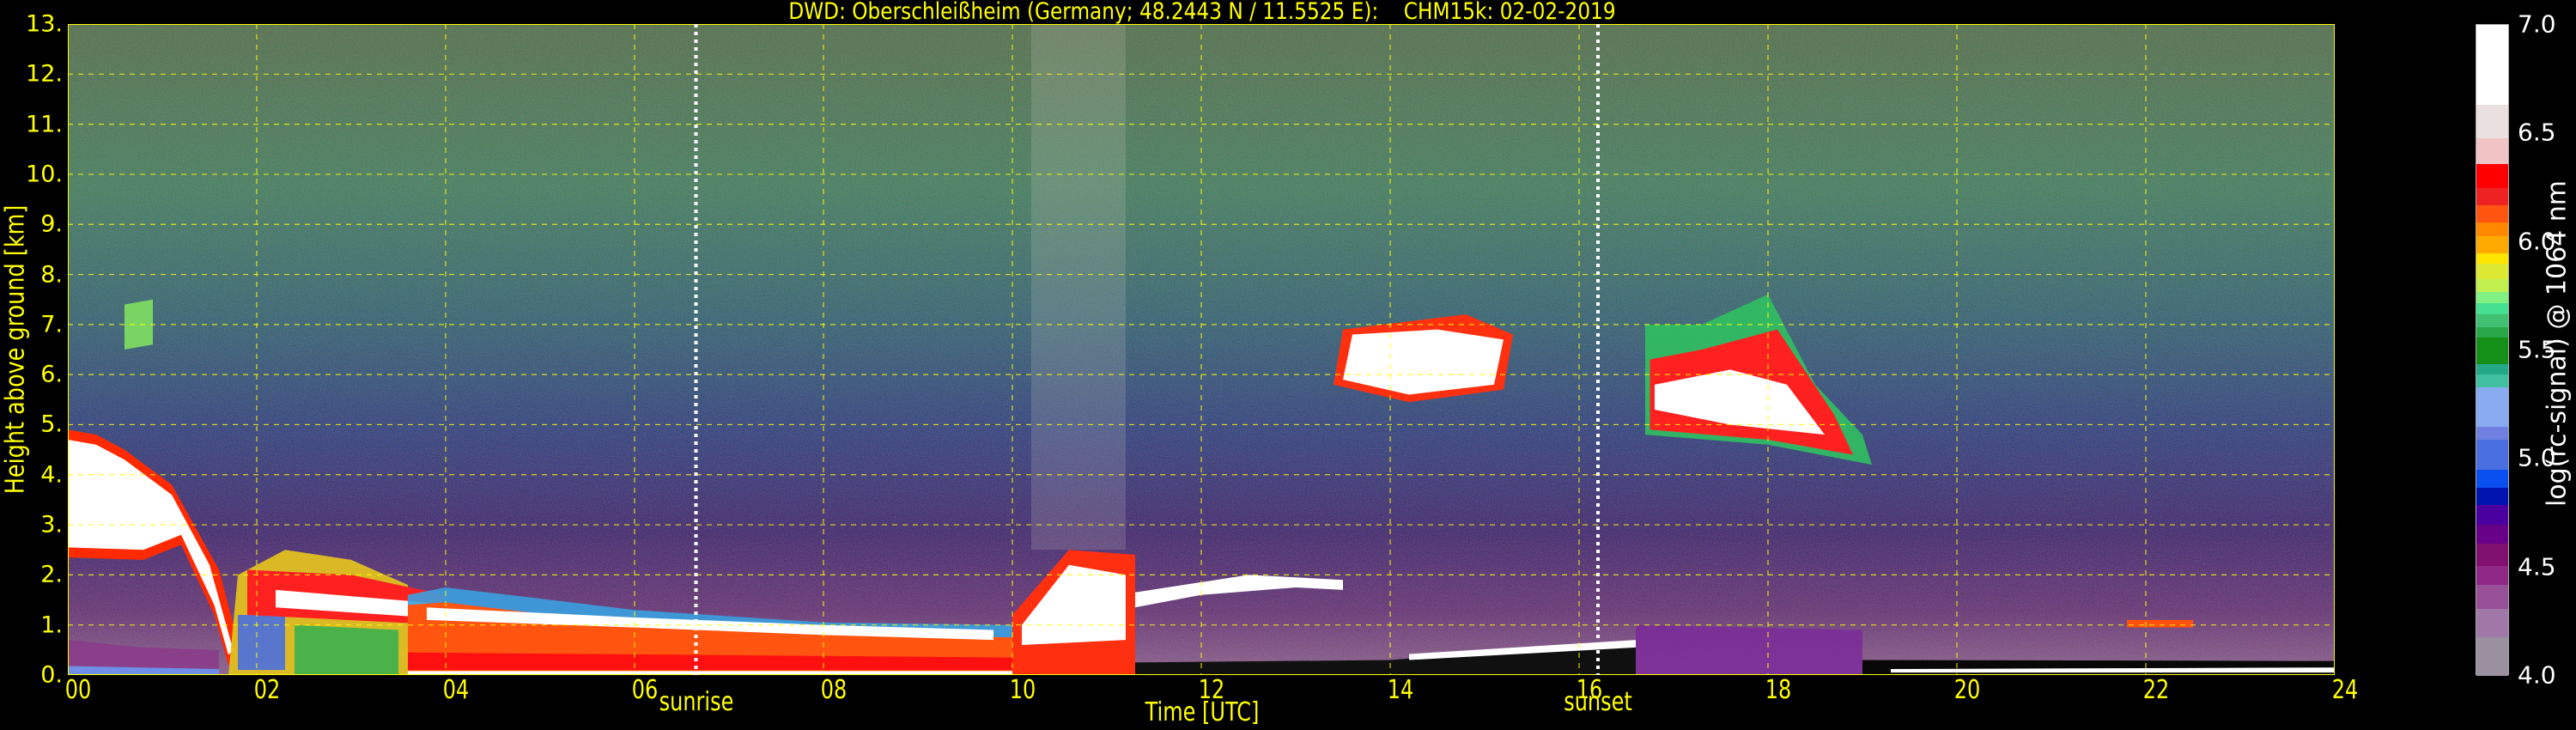 The width and height of the screenshot is (2576, 730). I want to click on y-tick-label: 12., so click(44, 74).